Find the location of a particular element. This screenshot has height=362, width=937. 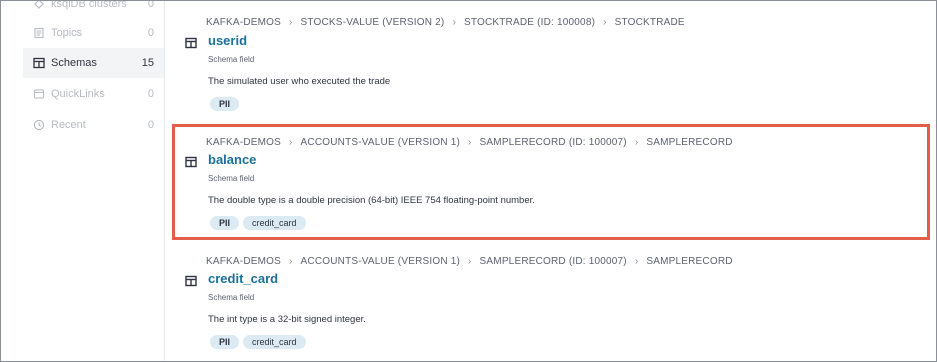

clock-icon is located at coordinates (39, 125).